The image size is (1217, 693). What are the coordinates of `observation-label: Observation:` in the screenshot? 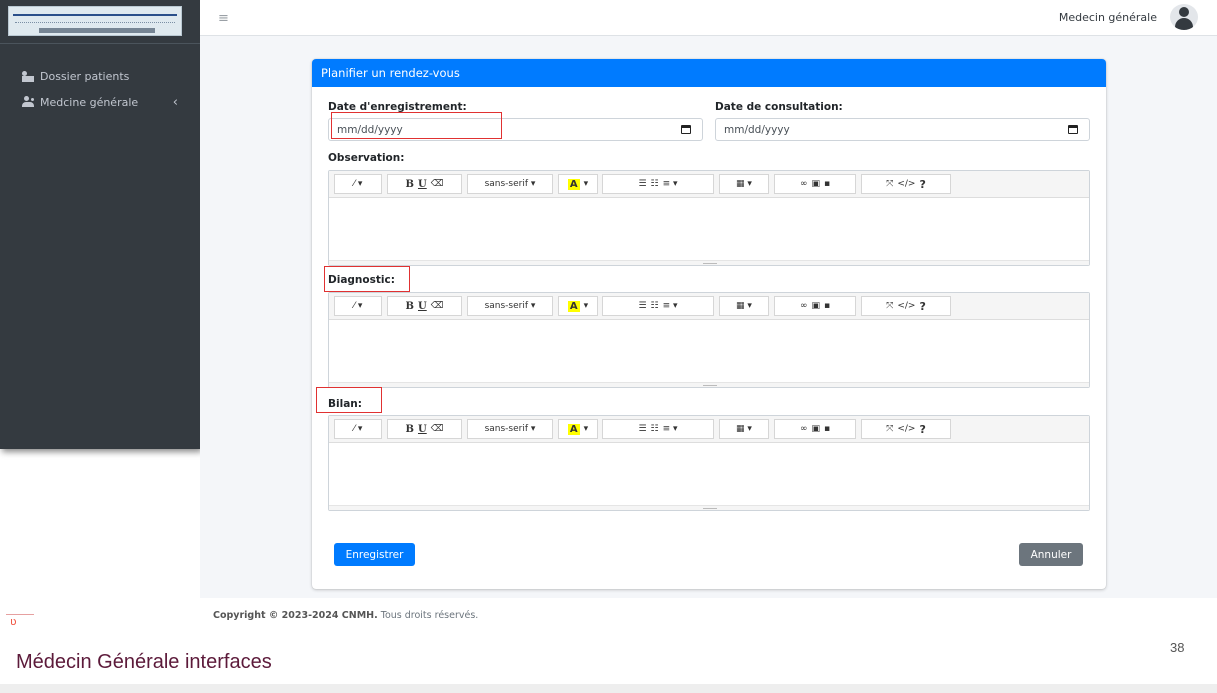 It's located at (366, 158).